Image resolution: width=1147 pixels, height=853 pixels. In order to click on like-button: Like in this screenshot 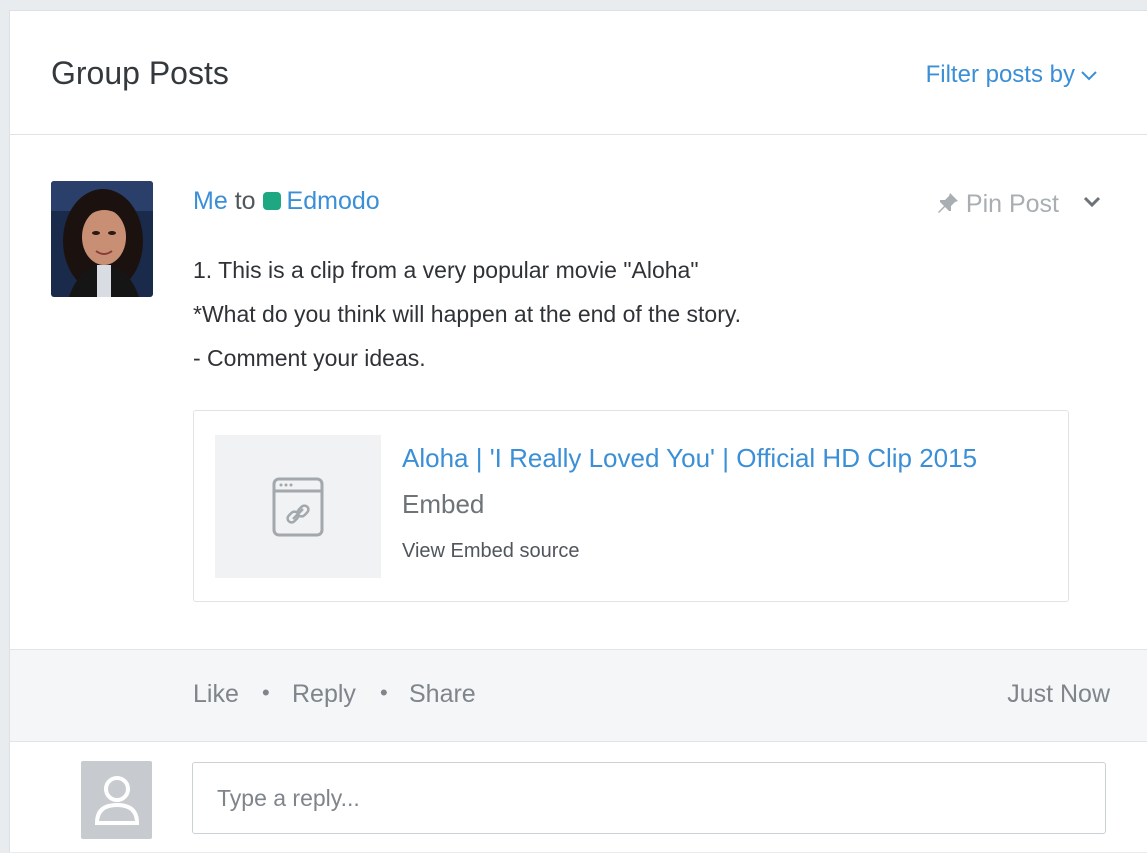, I will do `click(216, 694)`.